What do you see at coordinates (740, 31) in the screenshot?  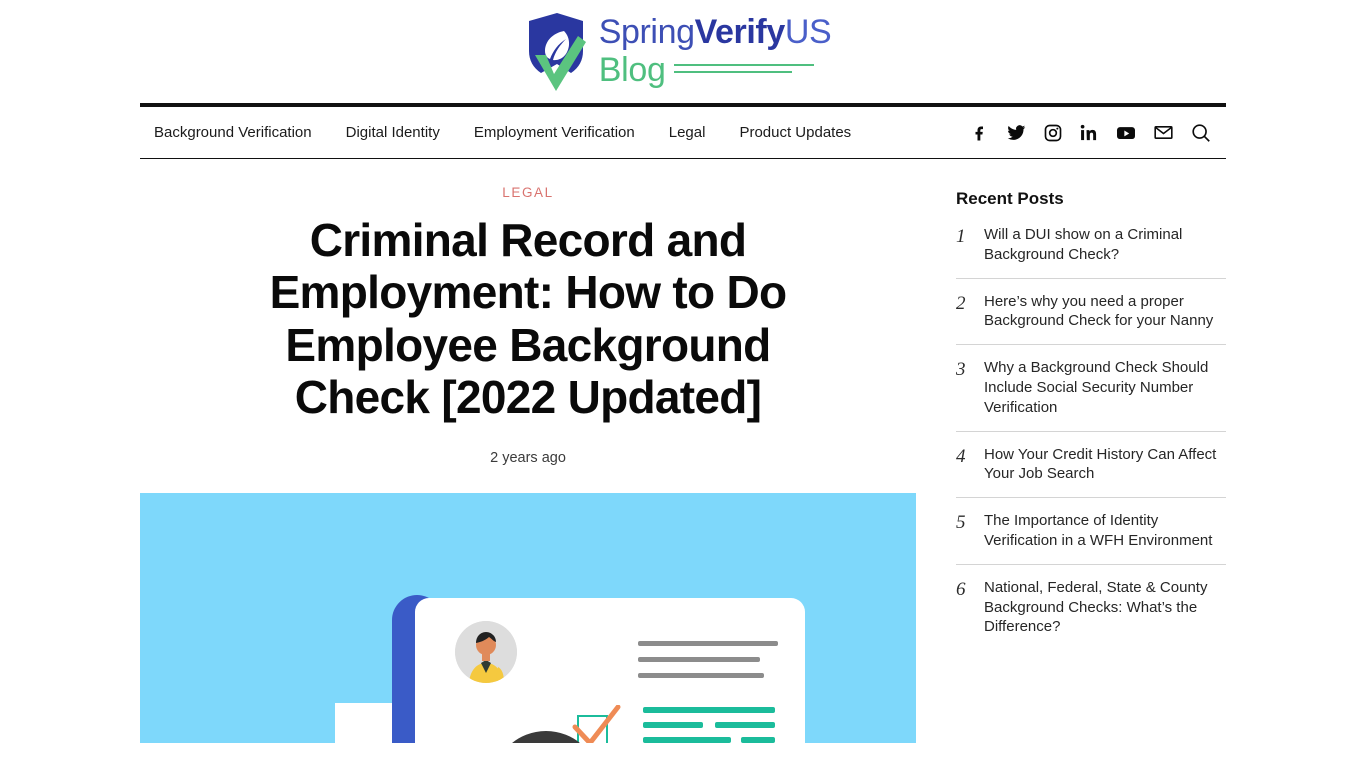 I see `logo-word-verify: Verify` at bounding box center [740, 31].